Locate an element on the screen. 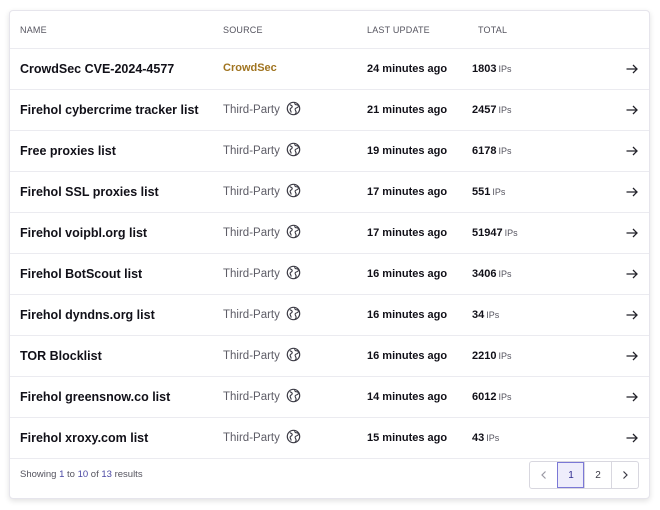 Image resolution: width=660 pixels, height=510 pixels. results-total: 13 is located at coordinates (106, 474).